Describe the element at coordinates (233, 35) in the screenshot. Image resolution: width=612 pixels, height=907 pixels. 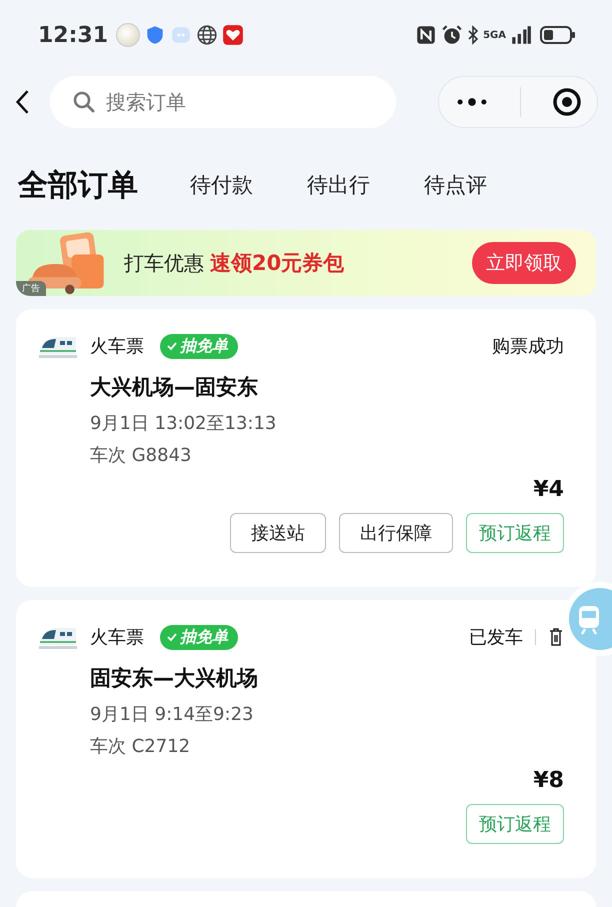
I see `heart-app-icon` at that location.